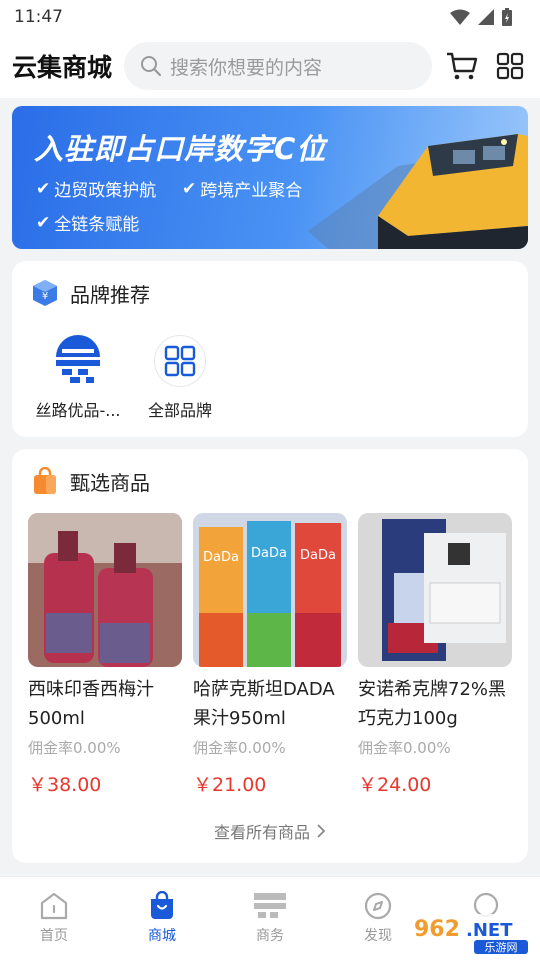 The width and height of the screenshot is (540, 960). Describe the element at coordinates (270, 293) in the screenshot. I see `brand-section-header: ¥ 品牌推荐` at that location.